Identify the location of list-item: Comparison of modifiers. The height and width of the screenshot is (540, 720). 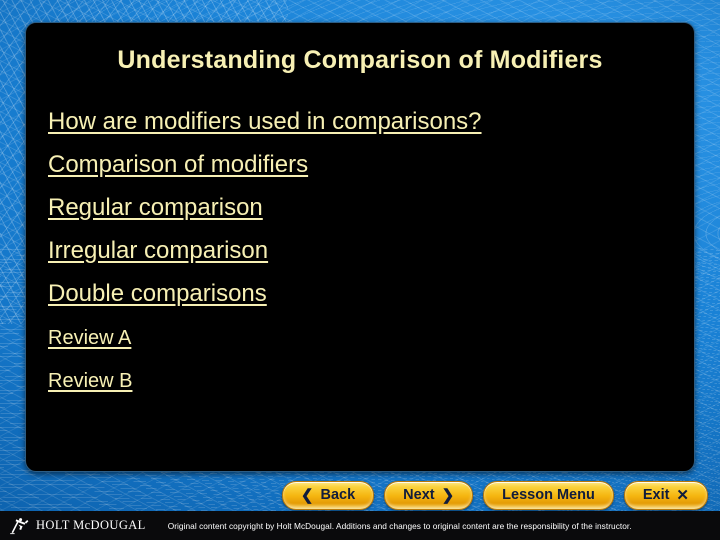
(362, 165).